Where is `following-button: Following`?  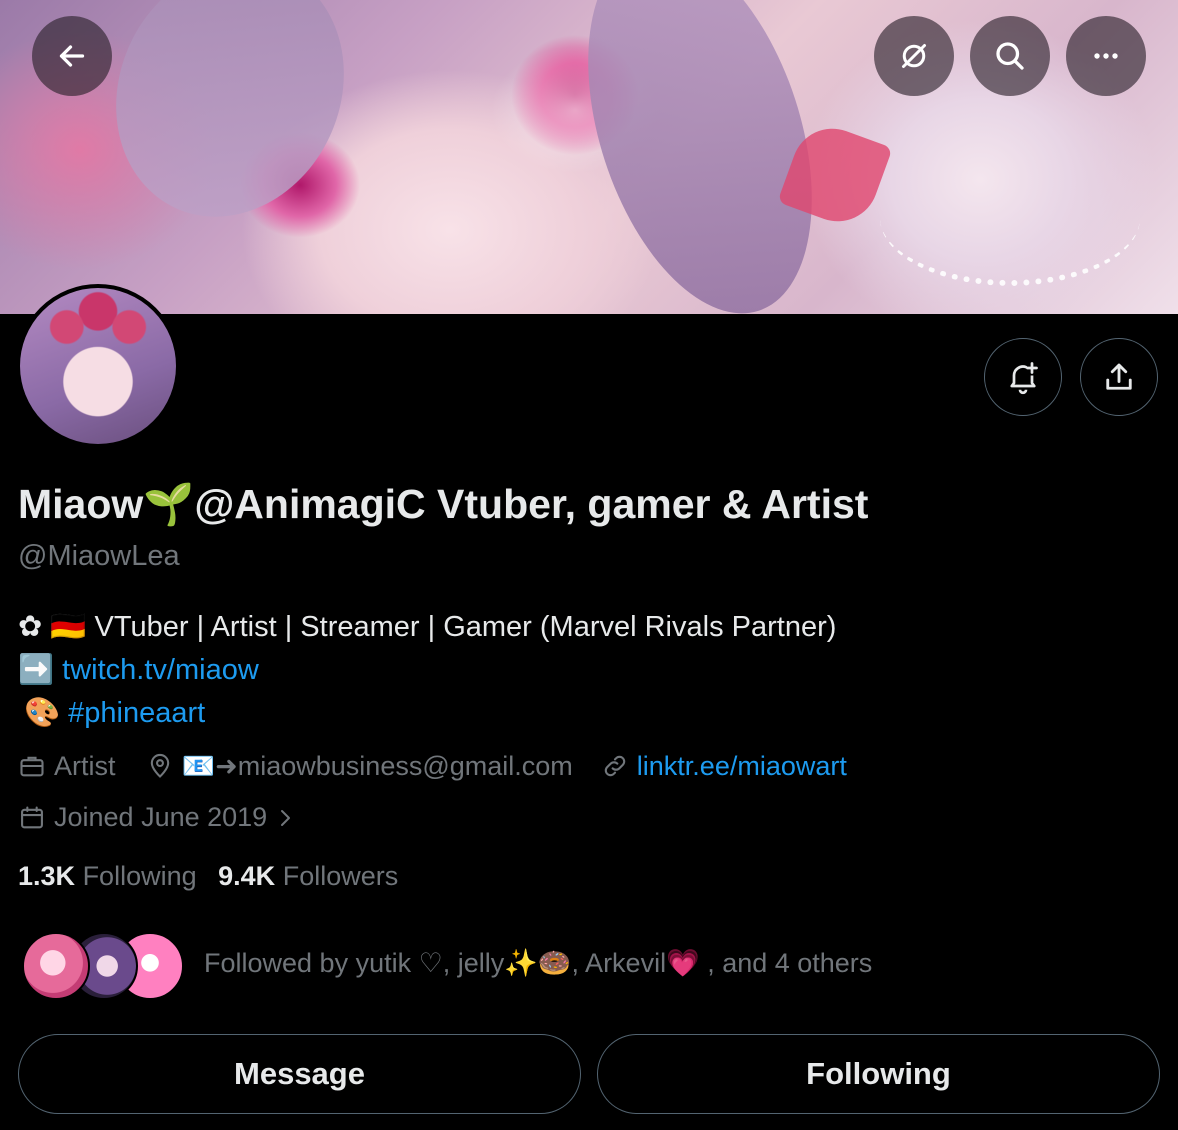
following-button: Following is located at coordinates (878, 1074).